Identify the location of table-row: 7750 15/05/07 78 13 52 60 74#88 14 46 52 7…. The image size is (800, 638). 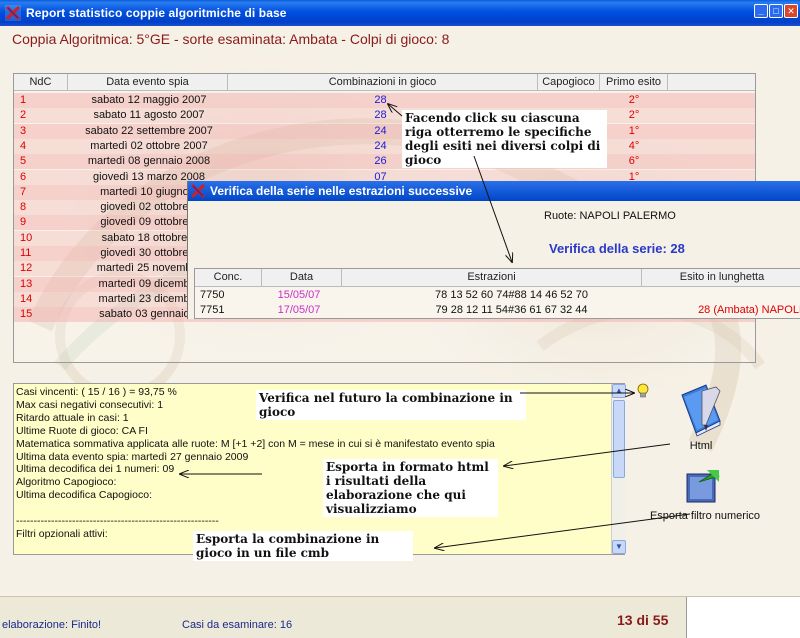
(497, 295).